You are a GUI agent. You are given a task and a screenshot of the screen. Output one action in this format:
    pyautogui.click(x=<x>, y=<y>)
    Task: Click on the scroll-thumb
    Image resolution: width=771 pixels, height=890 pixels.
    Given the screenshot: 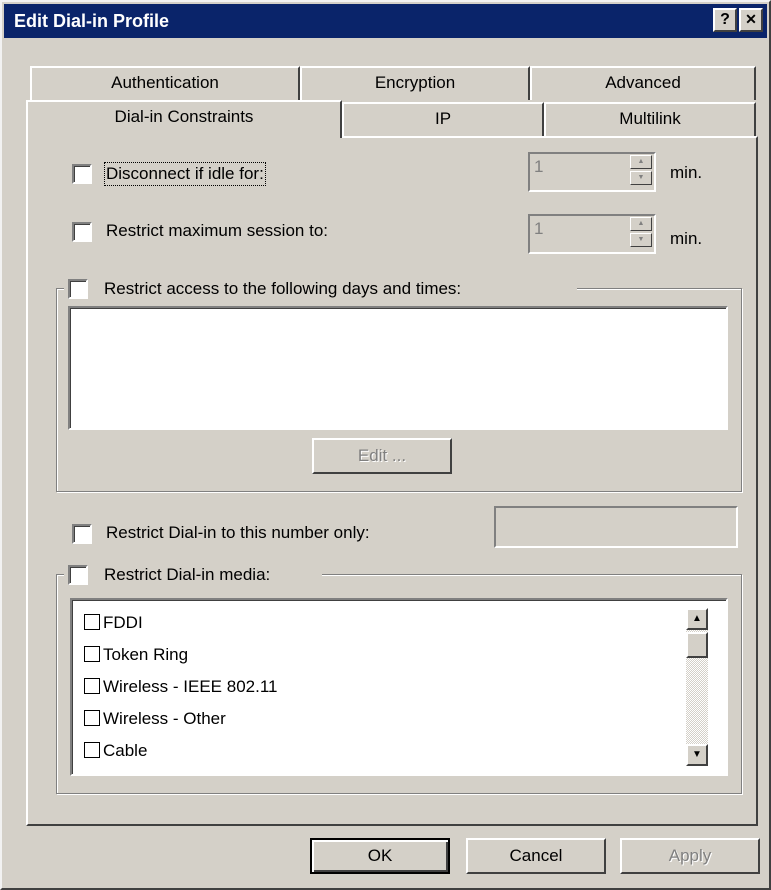 What is the action you would take?
    pyautogui.click(x=697, y=645)
    